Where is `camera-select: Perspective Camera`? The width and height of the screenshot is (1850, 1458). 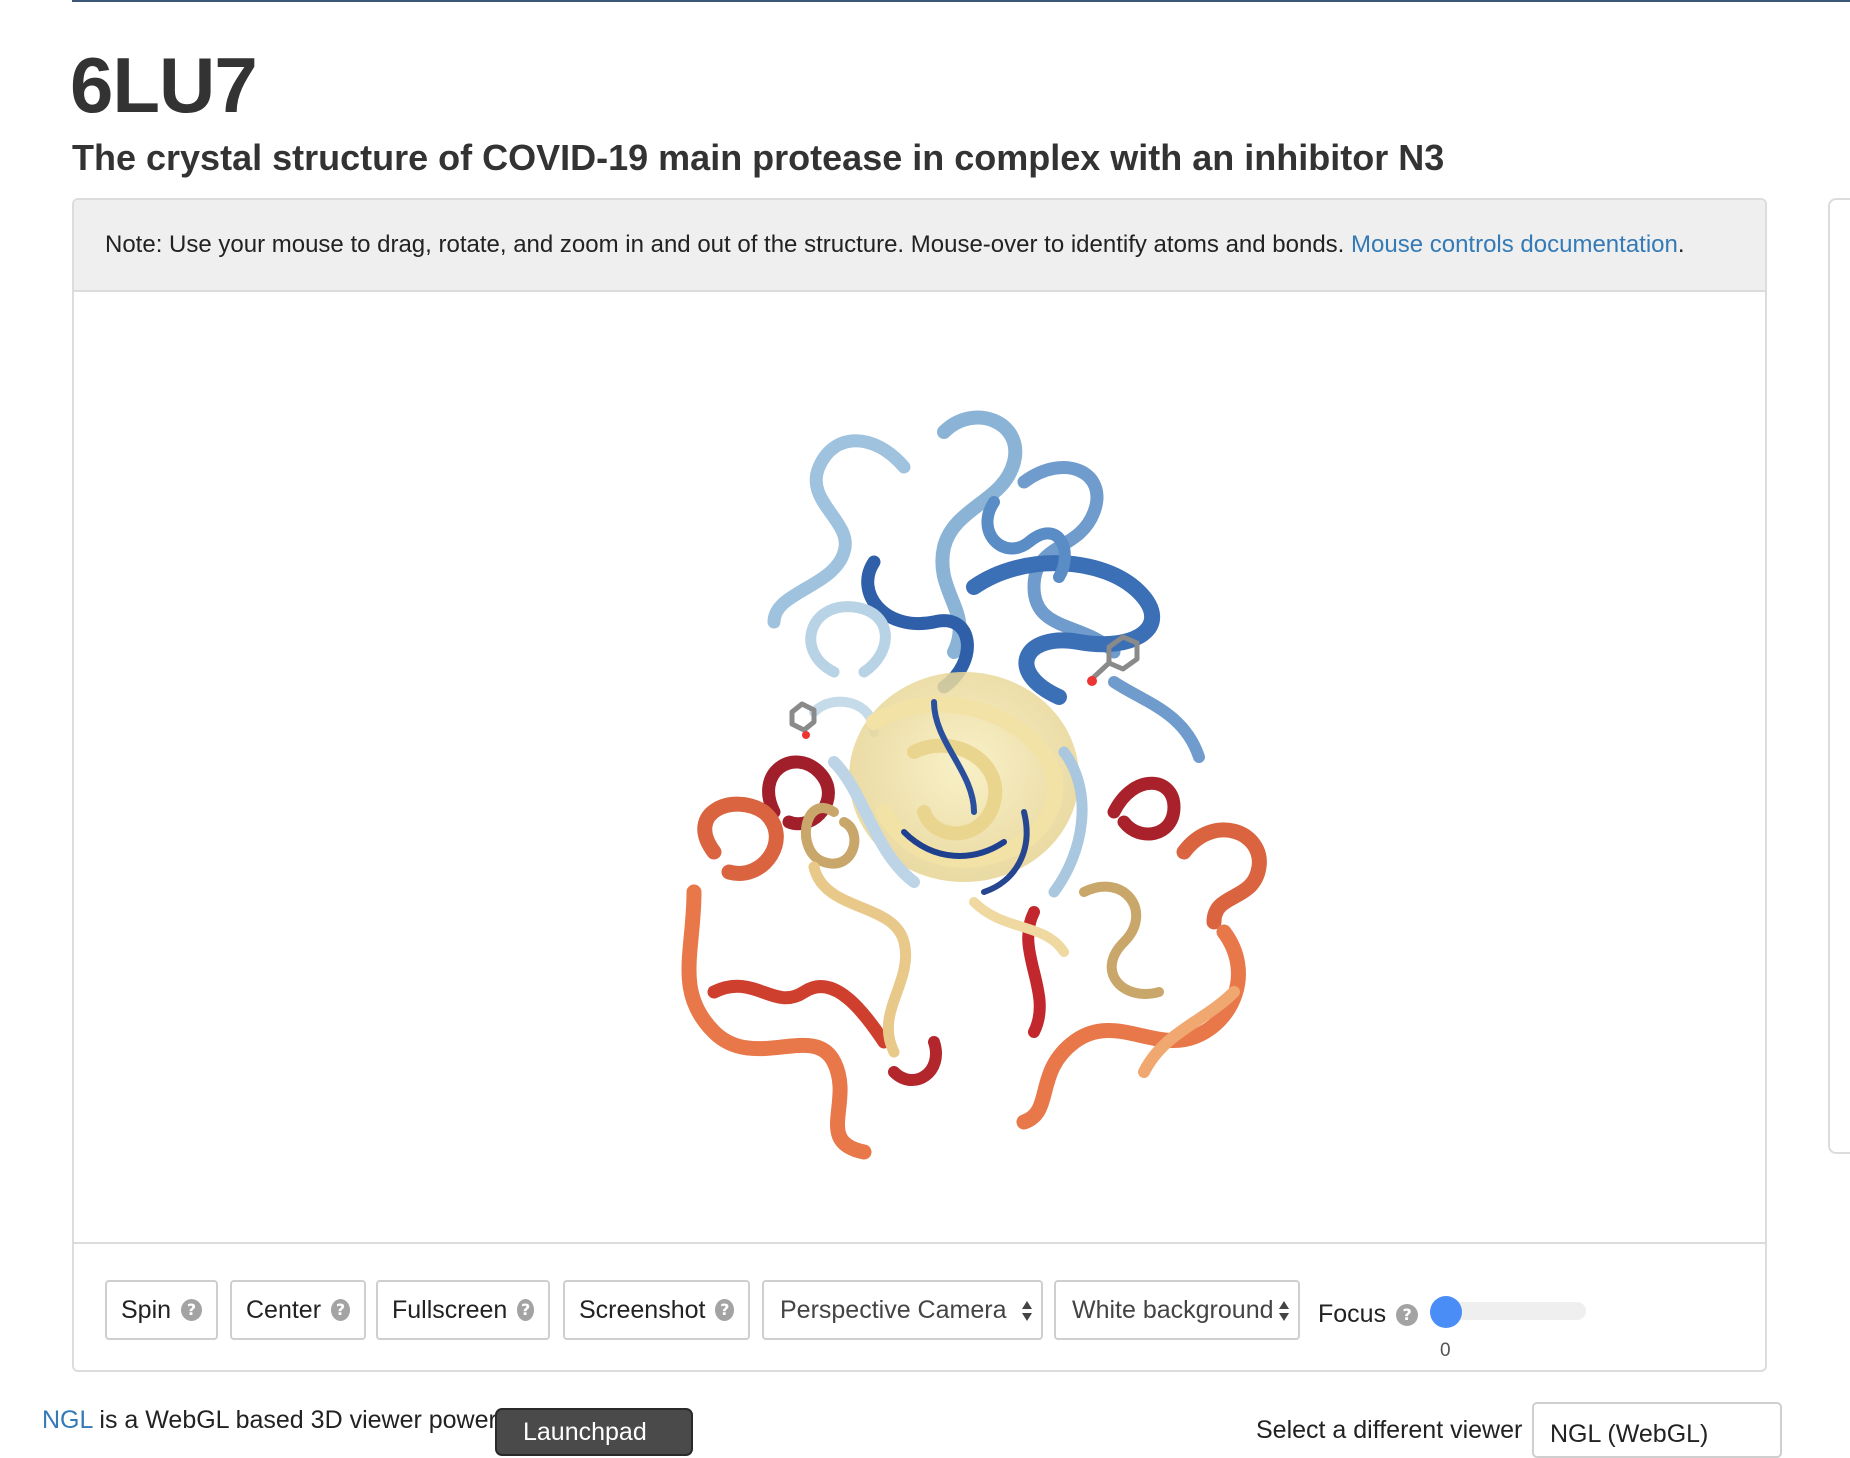
camera-select: Perspective Camera is located at coordinates (902, 1310).